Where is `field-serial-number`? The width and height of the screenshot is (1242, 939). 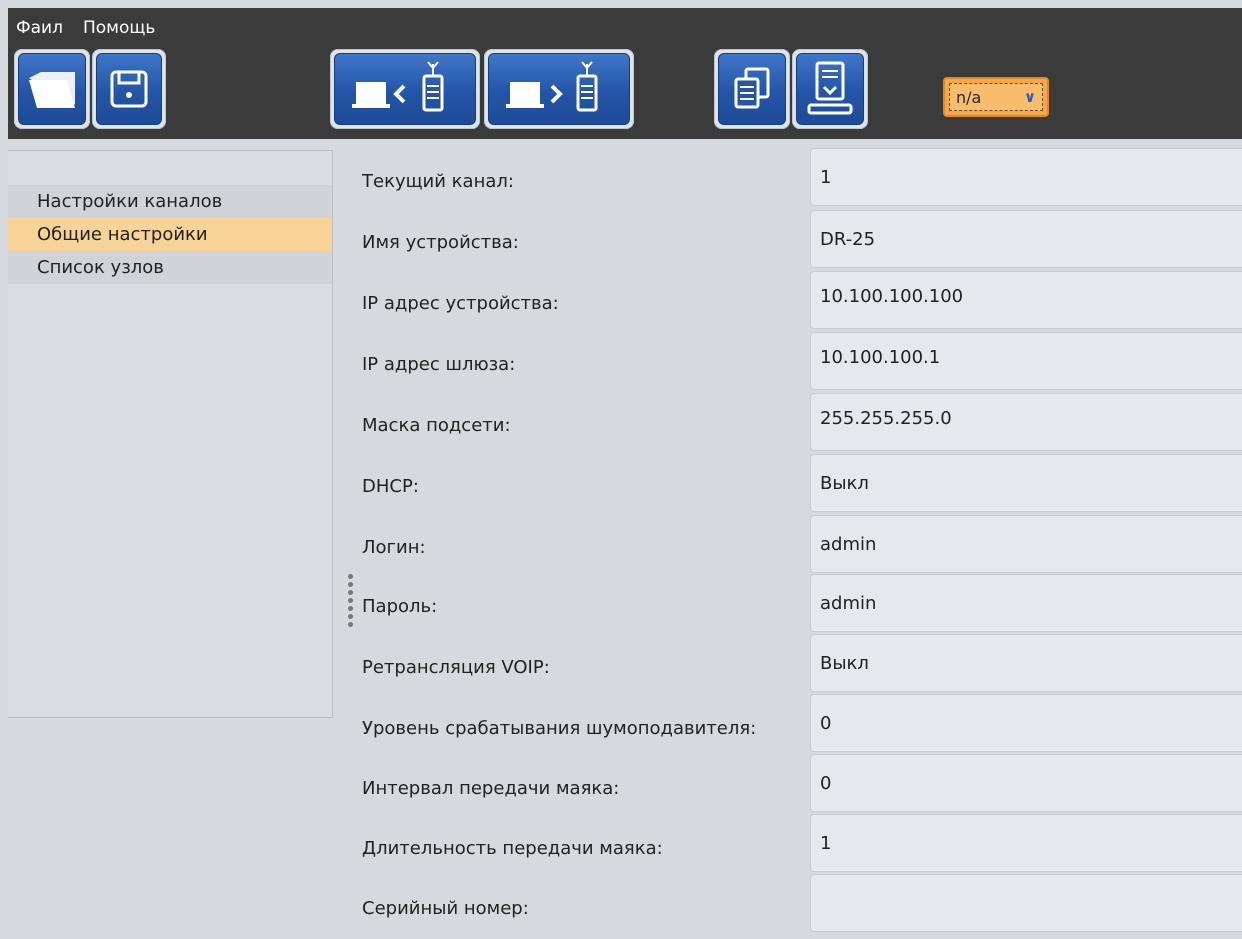 field-serial-number is located at coordinates (1026, 903).